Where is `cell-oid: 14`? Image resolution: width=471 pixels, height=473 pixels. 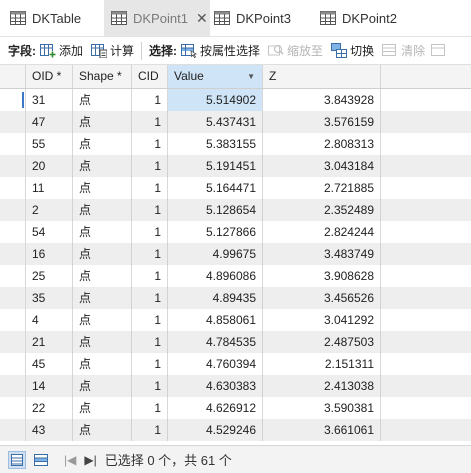
cell-oid: 14 is located at coordinates (49, 386).